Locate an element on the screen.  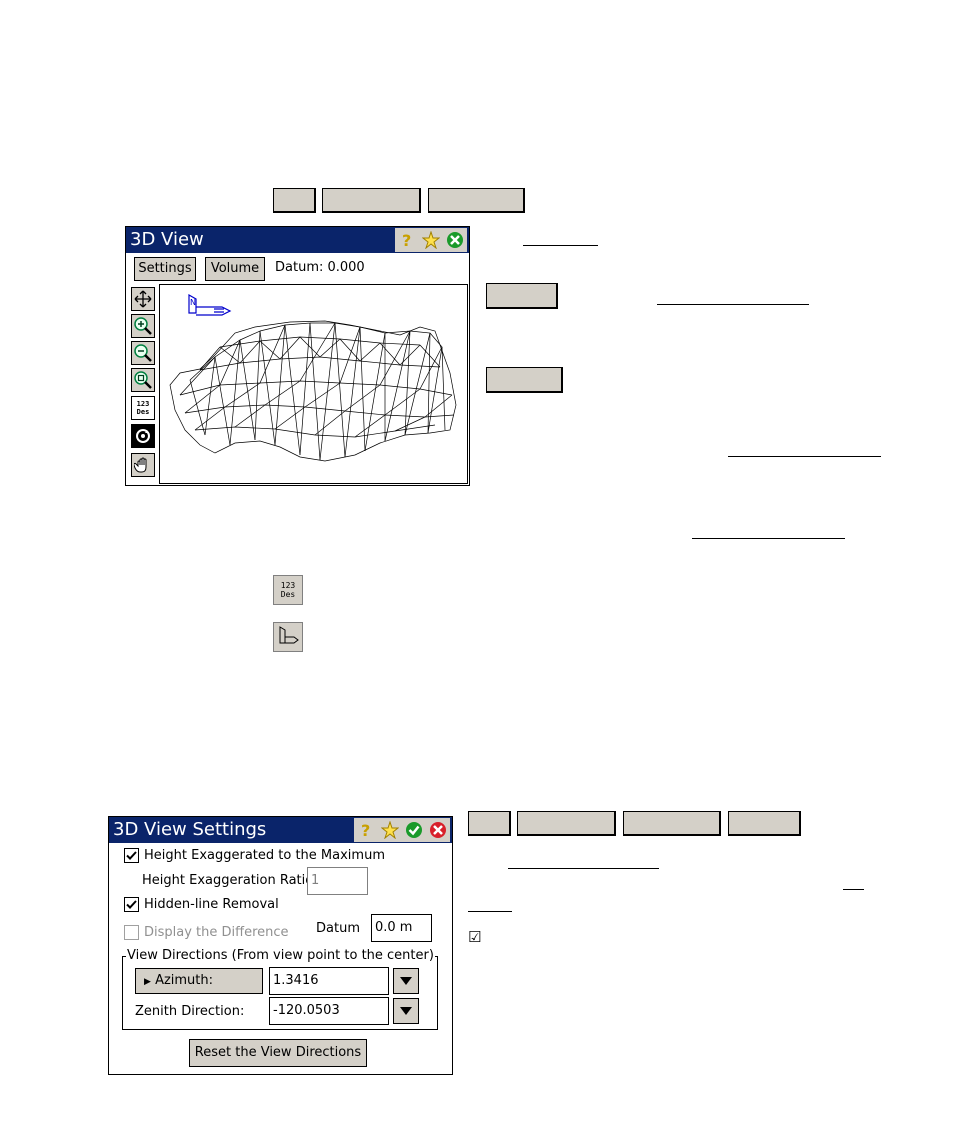
close-icon is located at coordinates (455, 240).